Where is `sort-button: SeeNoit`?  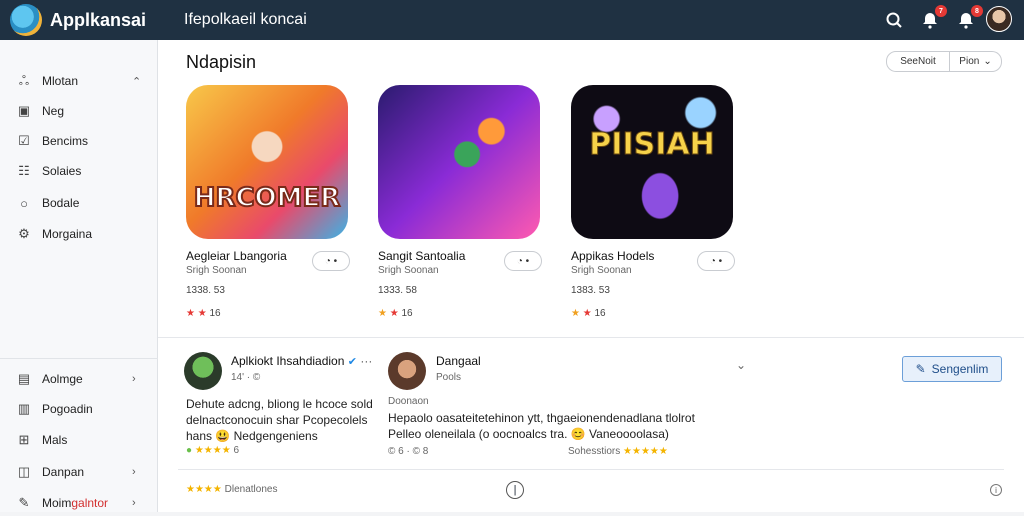
sort-button: SeeNoit is located at coordinates (918, 61).